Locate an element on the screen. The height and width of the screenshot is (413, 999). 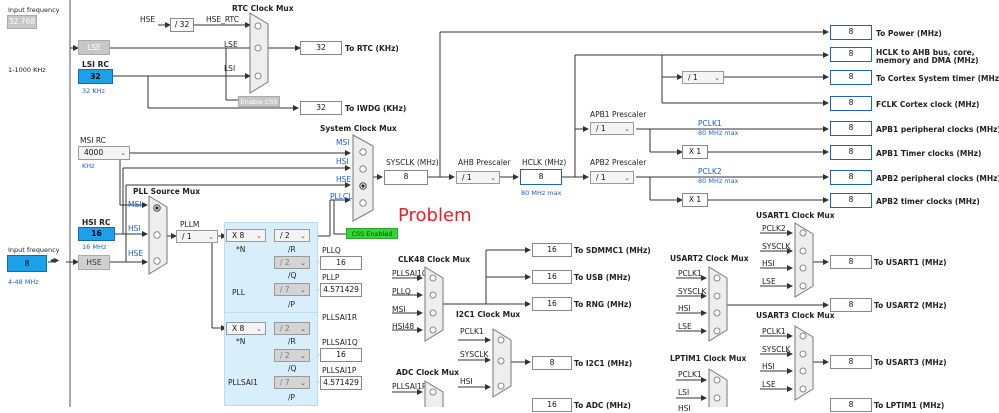
sysclk-label: SYSCLK (MHz) is located at coordinates (412, 162).